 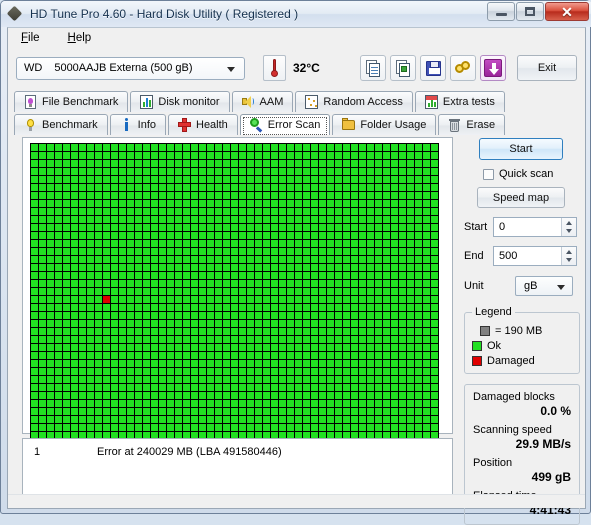 I want to click on device-dropdown: WD 5000AAJB Externa (500 gB), so click(x=130, y=68).